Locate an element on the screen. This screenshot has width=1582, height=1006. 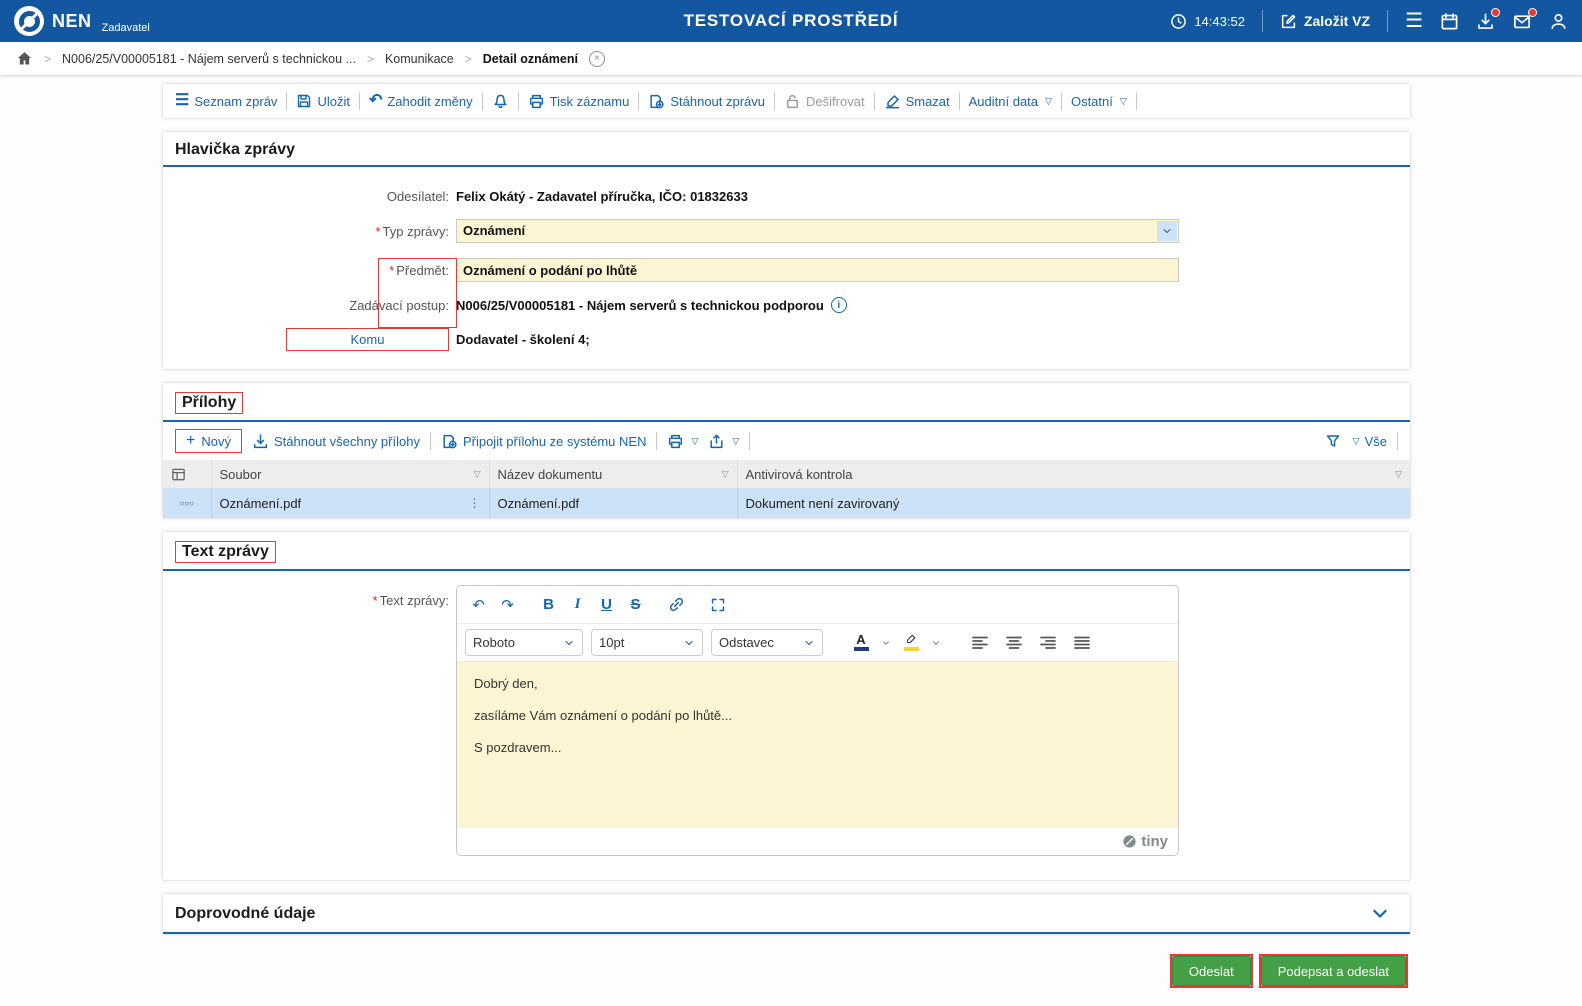
text-color-button: A is located at coordinates (861, 642).